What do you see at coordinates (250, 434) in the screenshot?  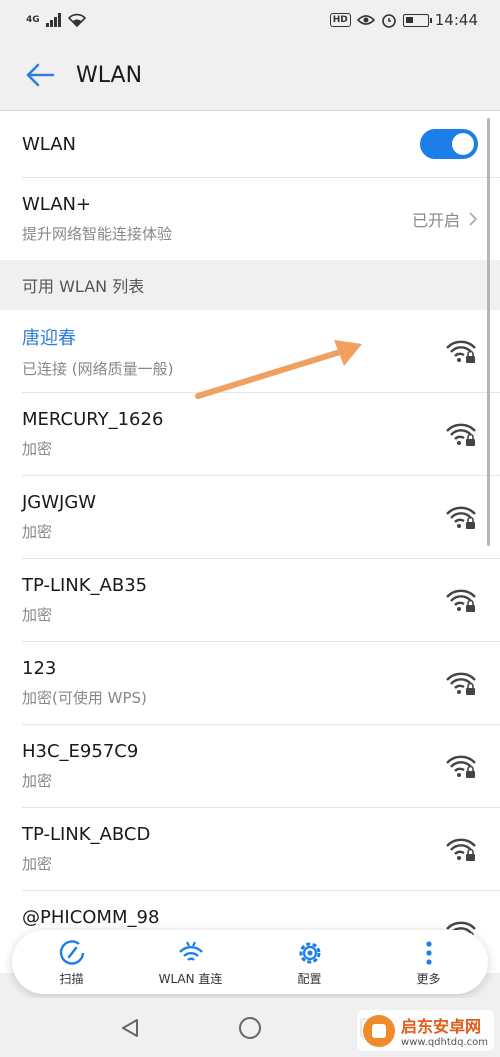 I see `network-row: MERCURY_1626 加密` at bounding box center [250, 434].